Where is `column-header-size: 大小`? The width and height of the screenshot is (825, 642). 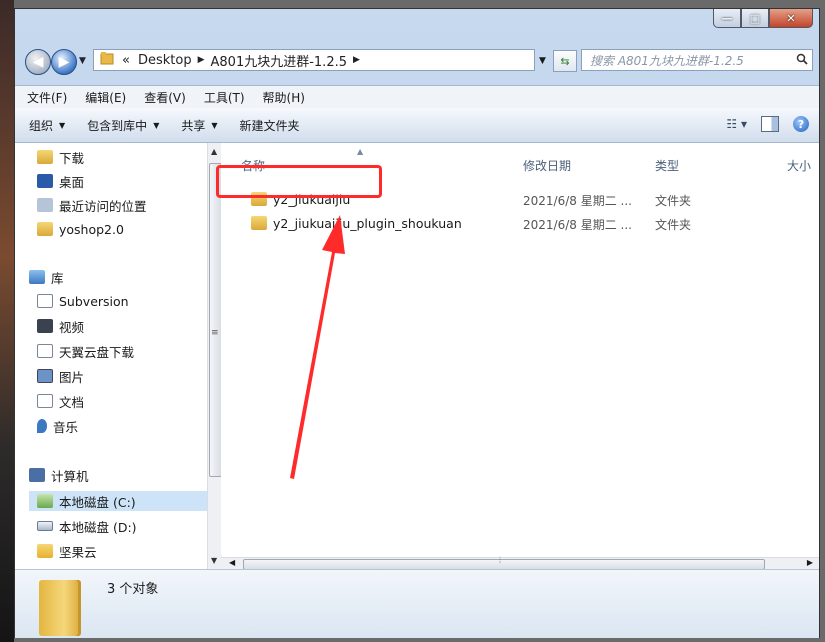 column-header-size: 大小 is located at coordinates (799, 165).